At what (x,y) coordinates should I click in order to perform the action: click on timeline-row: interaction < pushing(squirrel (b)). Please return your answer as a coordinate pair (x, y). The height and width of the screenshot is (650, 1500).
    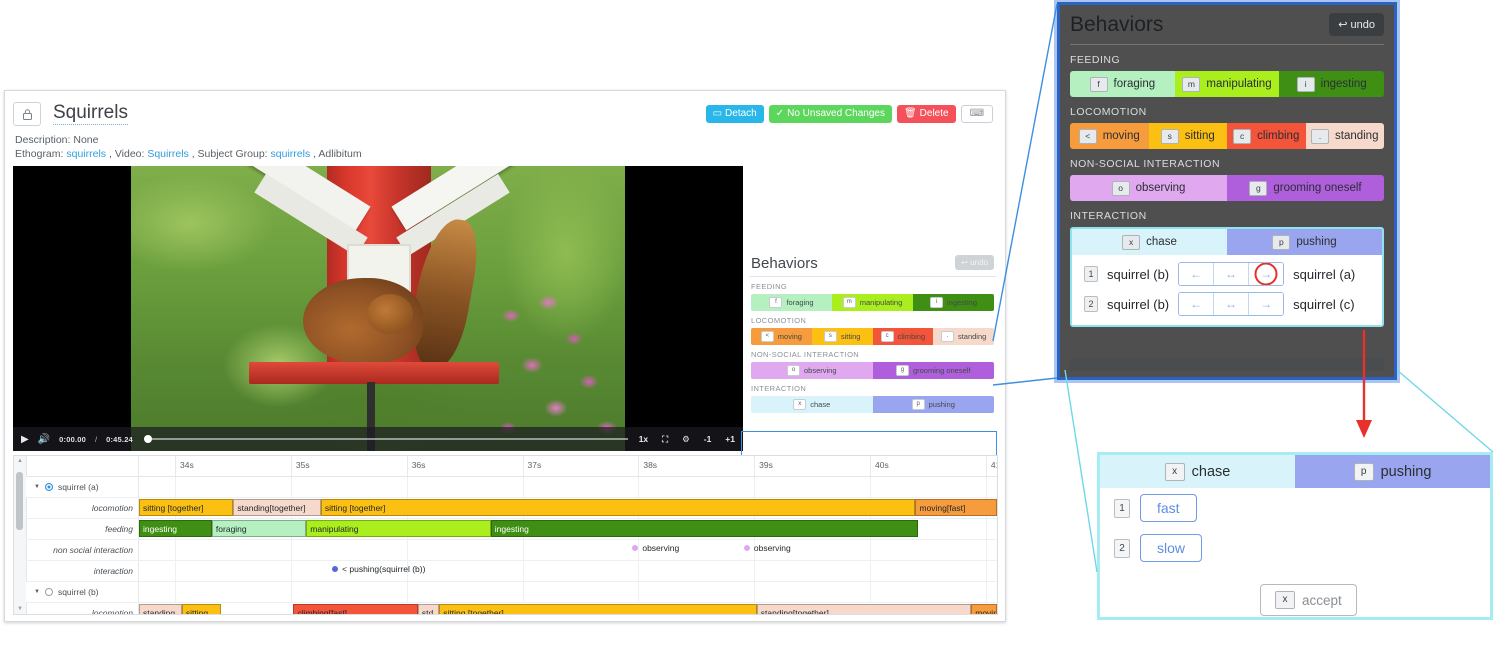
    Looking at the image, I should click on (511, 571).